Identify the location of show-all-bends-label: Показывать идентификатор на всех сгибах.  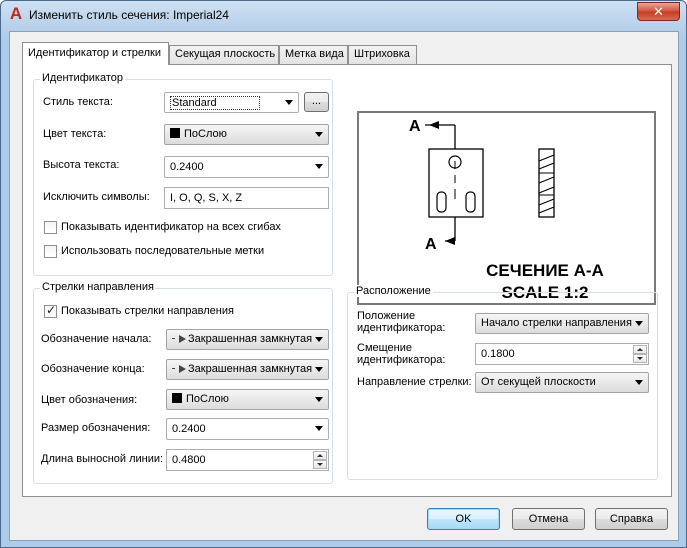
(171, 227).